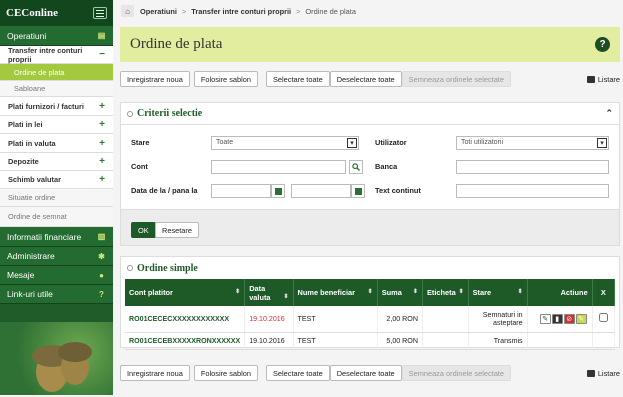  I want to click on sidebar-item-plati-furnizori-facturi: Plati furnizori / facturi +, so click(56, 106).